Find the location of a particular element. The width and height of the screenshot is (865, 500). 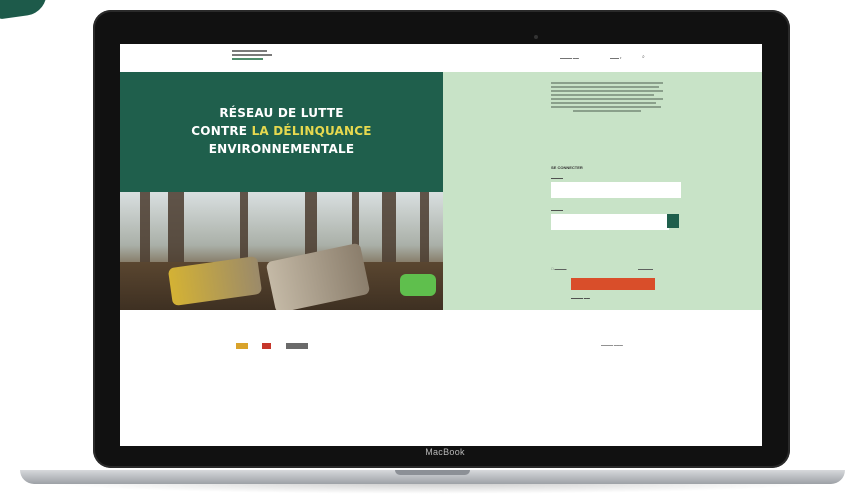

camera-dot is located at coordinates (536, 37).